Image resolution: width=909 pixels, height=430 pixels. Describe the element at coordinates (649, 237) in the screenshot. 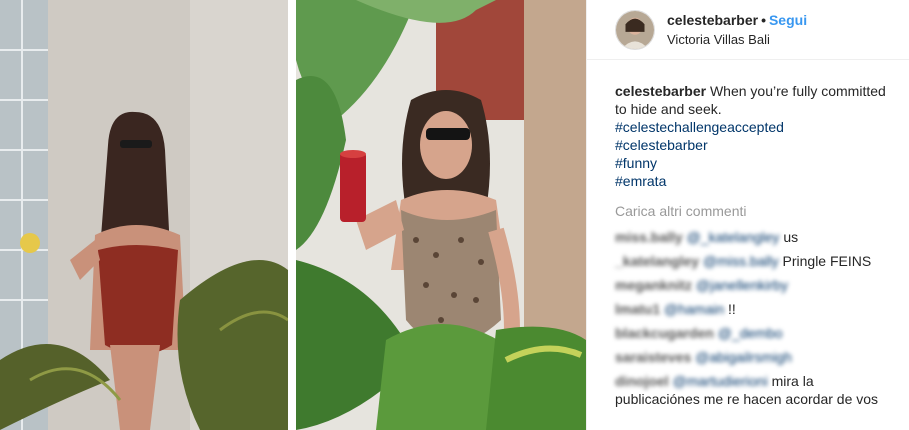

I see `comment-username: miss.bally` at that location.